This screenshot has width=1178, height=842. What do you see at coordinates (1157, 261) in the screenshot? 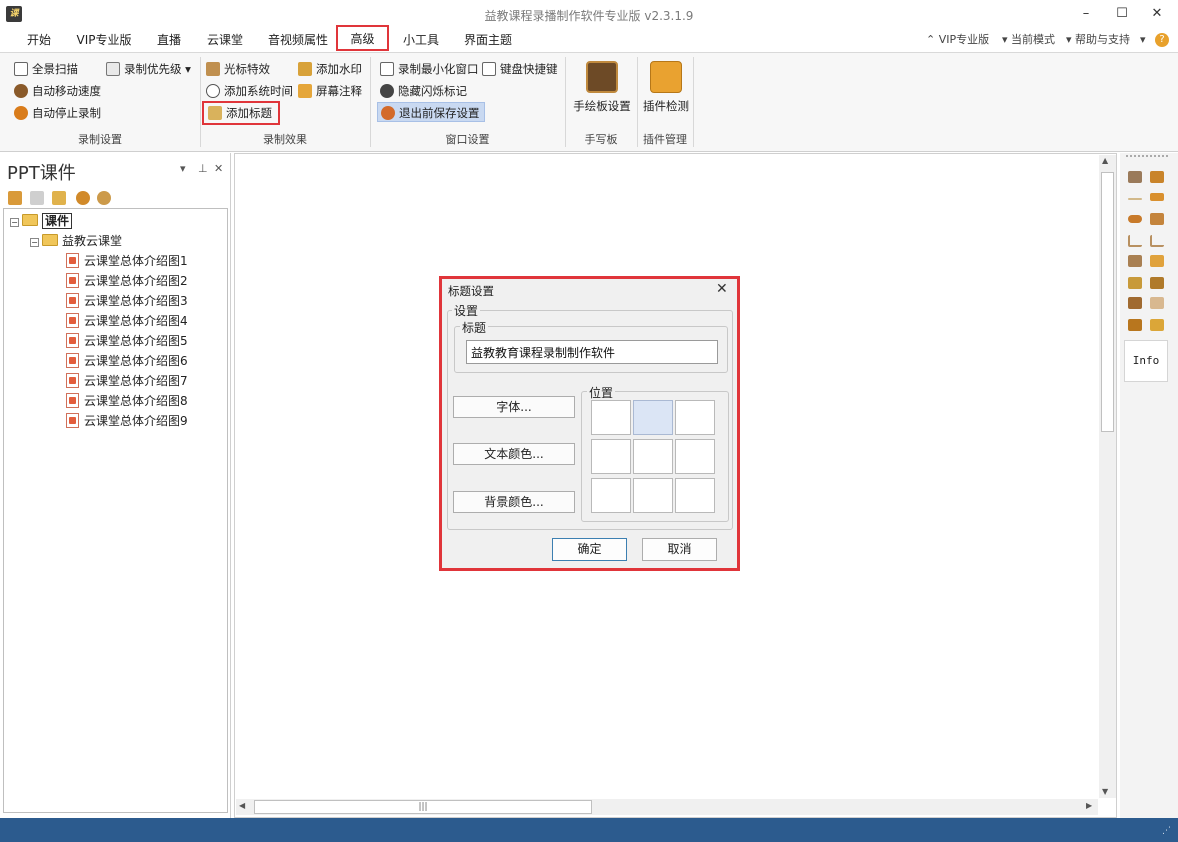
I see `crop-icon` at bounding box center [1157, 261].